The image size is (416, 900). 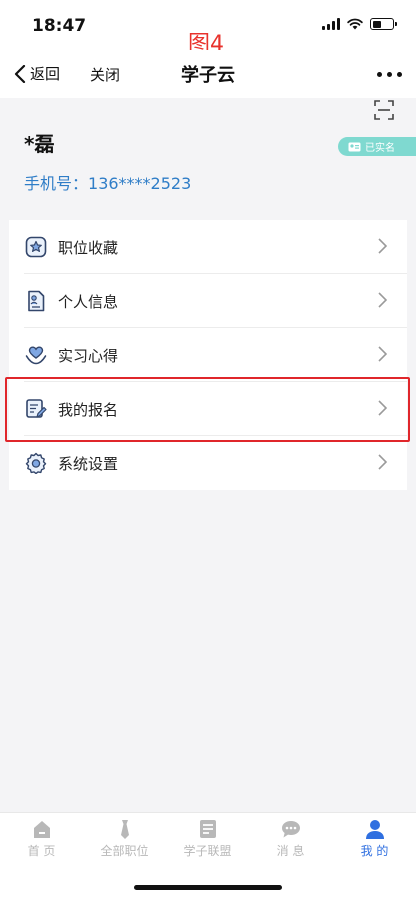 I want to click on page-title: 学子云, so click(x=208, y=75).